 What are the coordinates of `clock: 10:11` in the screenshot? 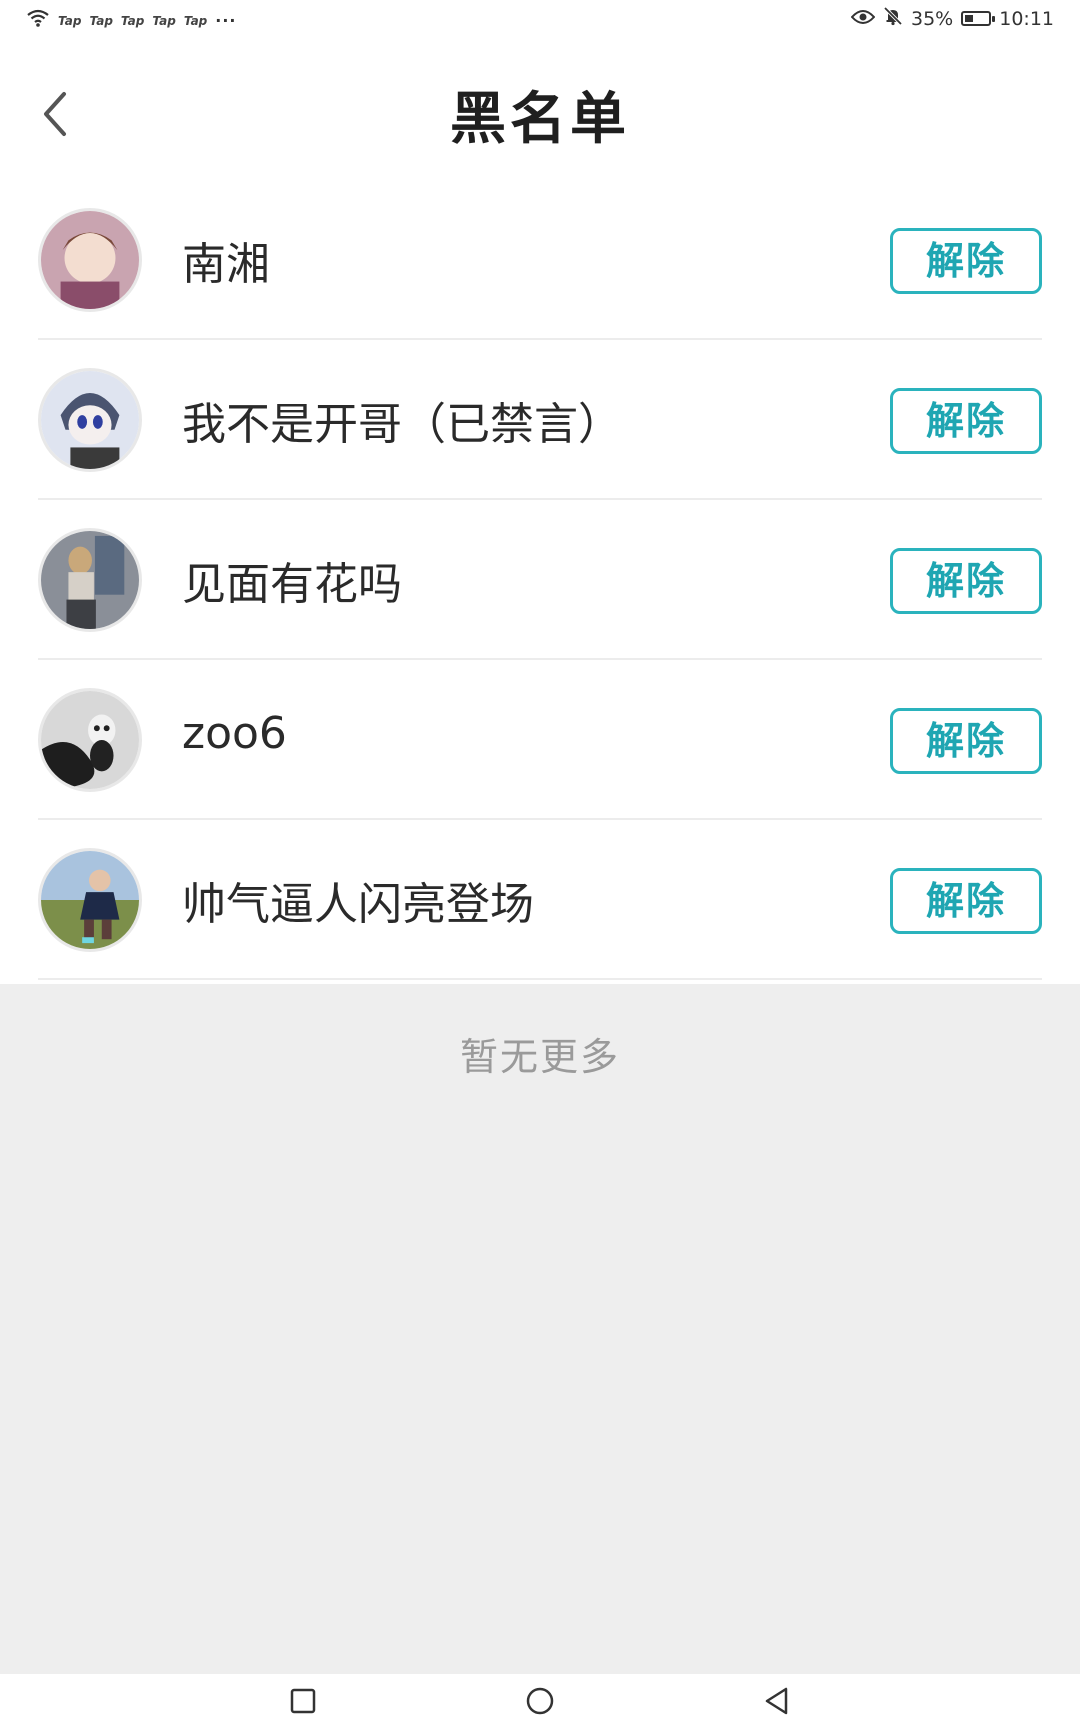 It's located at (1026, 18).